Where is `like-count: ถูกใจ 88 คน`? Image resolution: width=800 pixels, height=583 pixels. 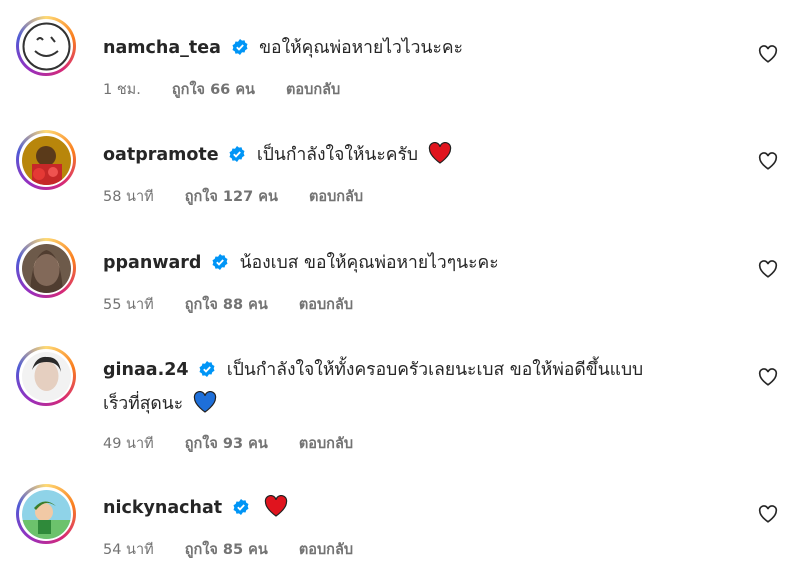 like-count: ถูกใจ 88 คน is located at coordinates (226, 305).